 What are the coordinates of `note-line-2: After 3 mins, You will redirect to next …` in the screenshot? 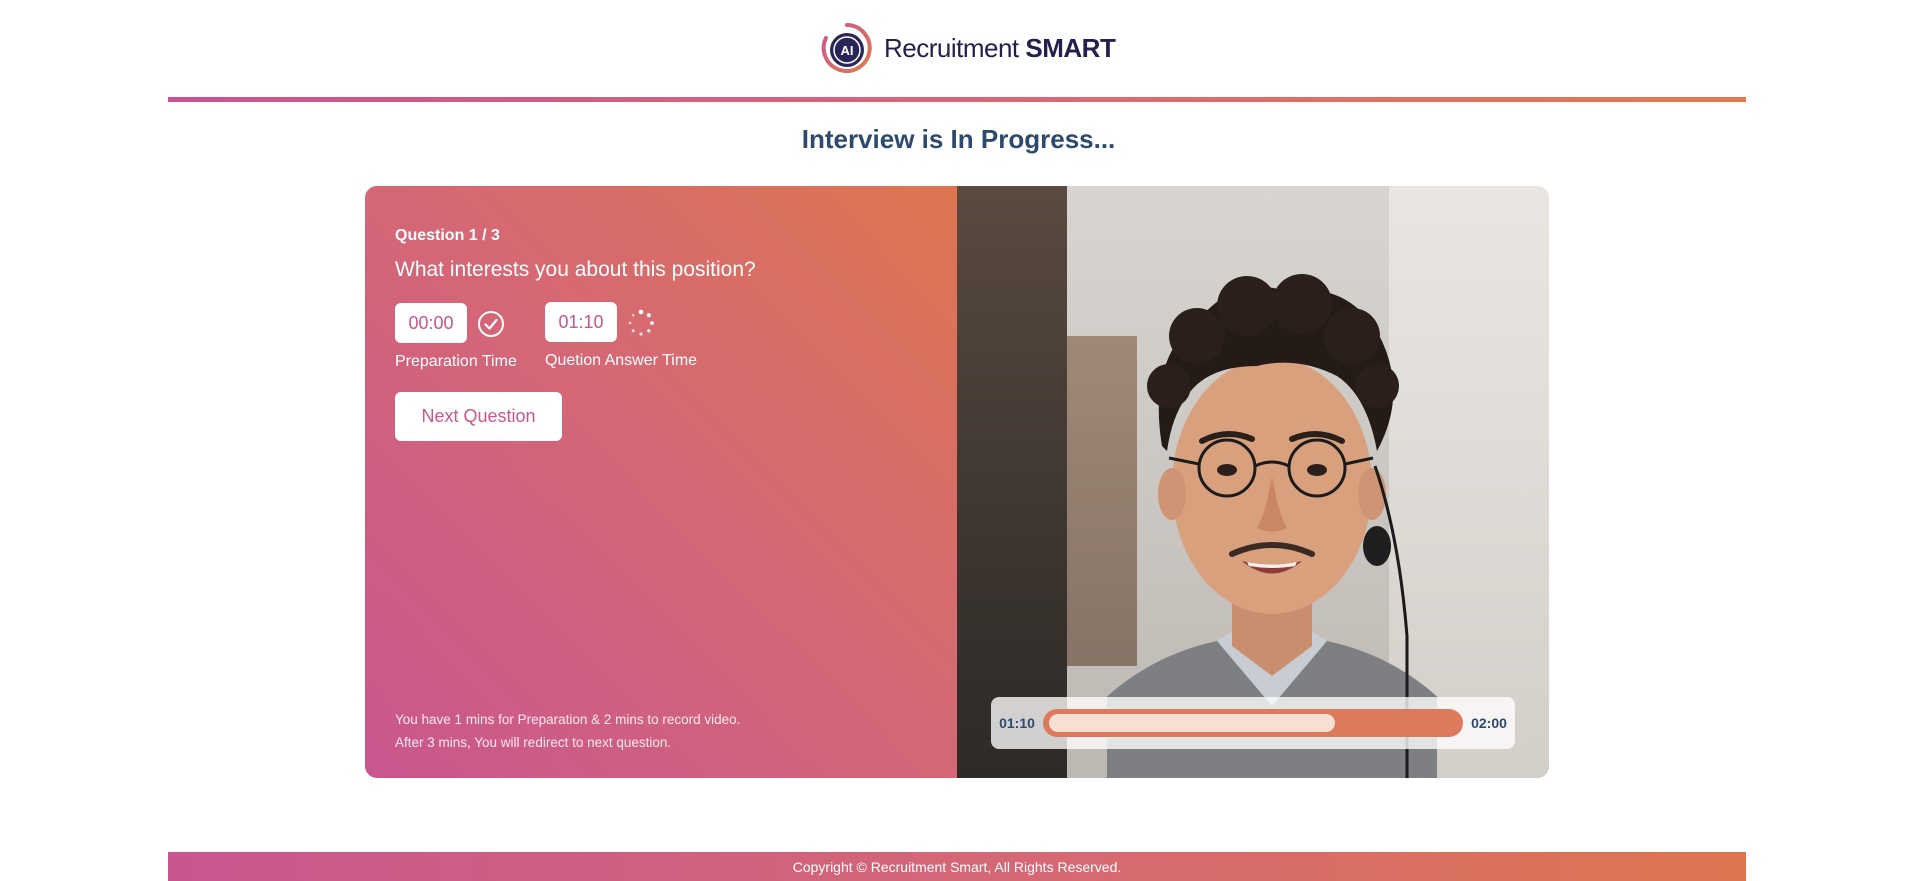 It's located at (533, 742).